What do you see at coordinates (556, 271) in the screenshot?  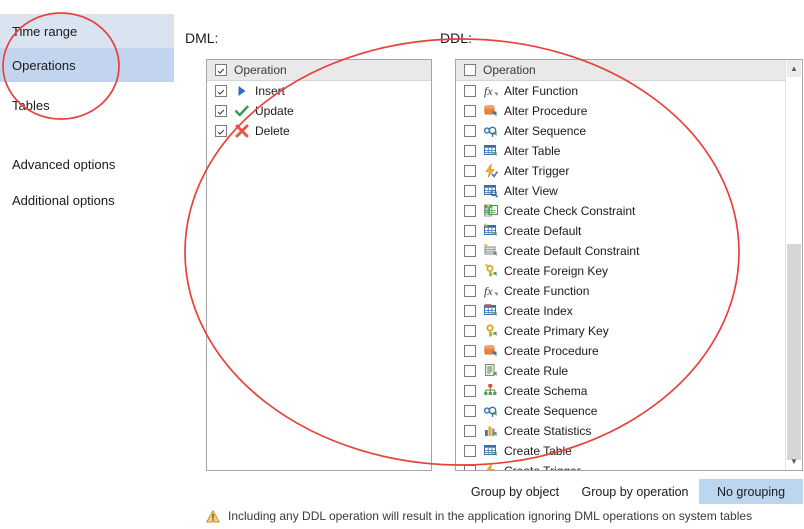 I see `list-item-label: Create Foreign Key` at bounding box center [556, 271].